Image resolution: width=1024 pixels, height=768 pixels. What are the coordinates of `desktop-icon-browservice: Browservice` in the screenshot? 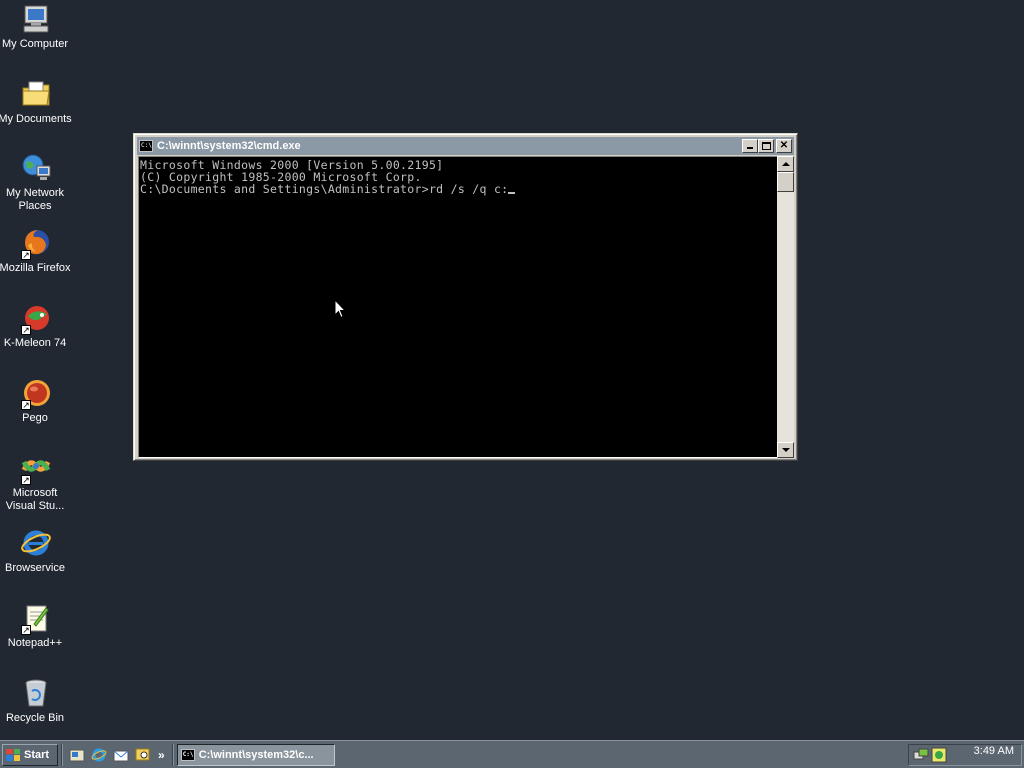 It's located at (36, 550).